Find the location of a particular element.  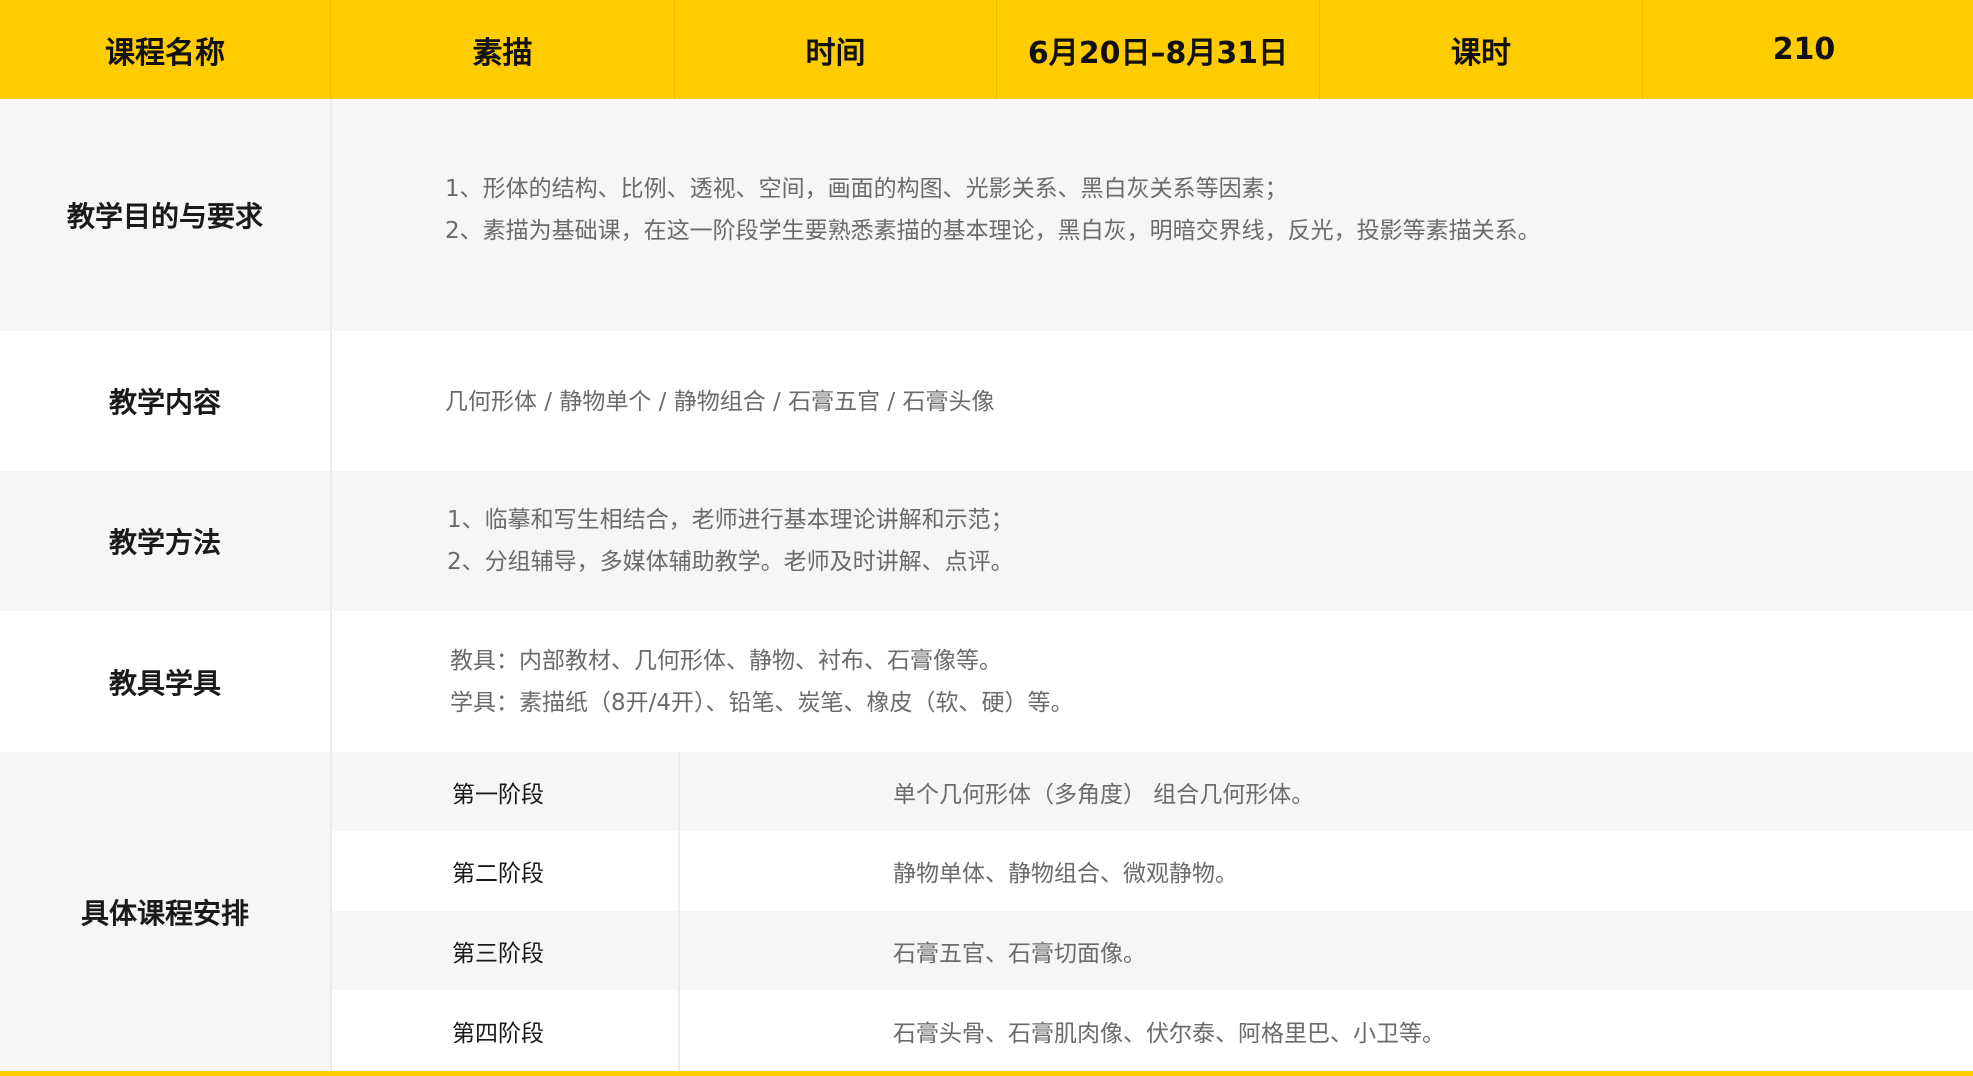

table-header: 课程名称 素描 时间 6月20日–8月31日 课时 210 is located at coordinates (986, 50).